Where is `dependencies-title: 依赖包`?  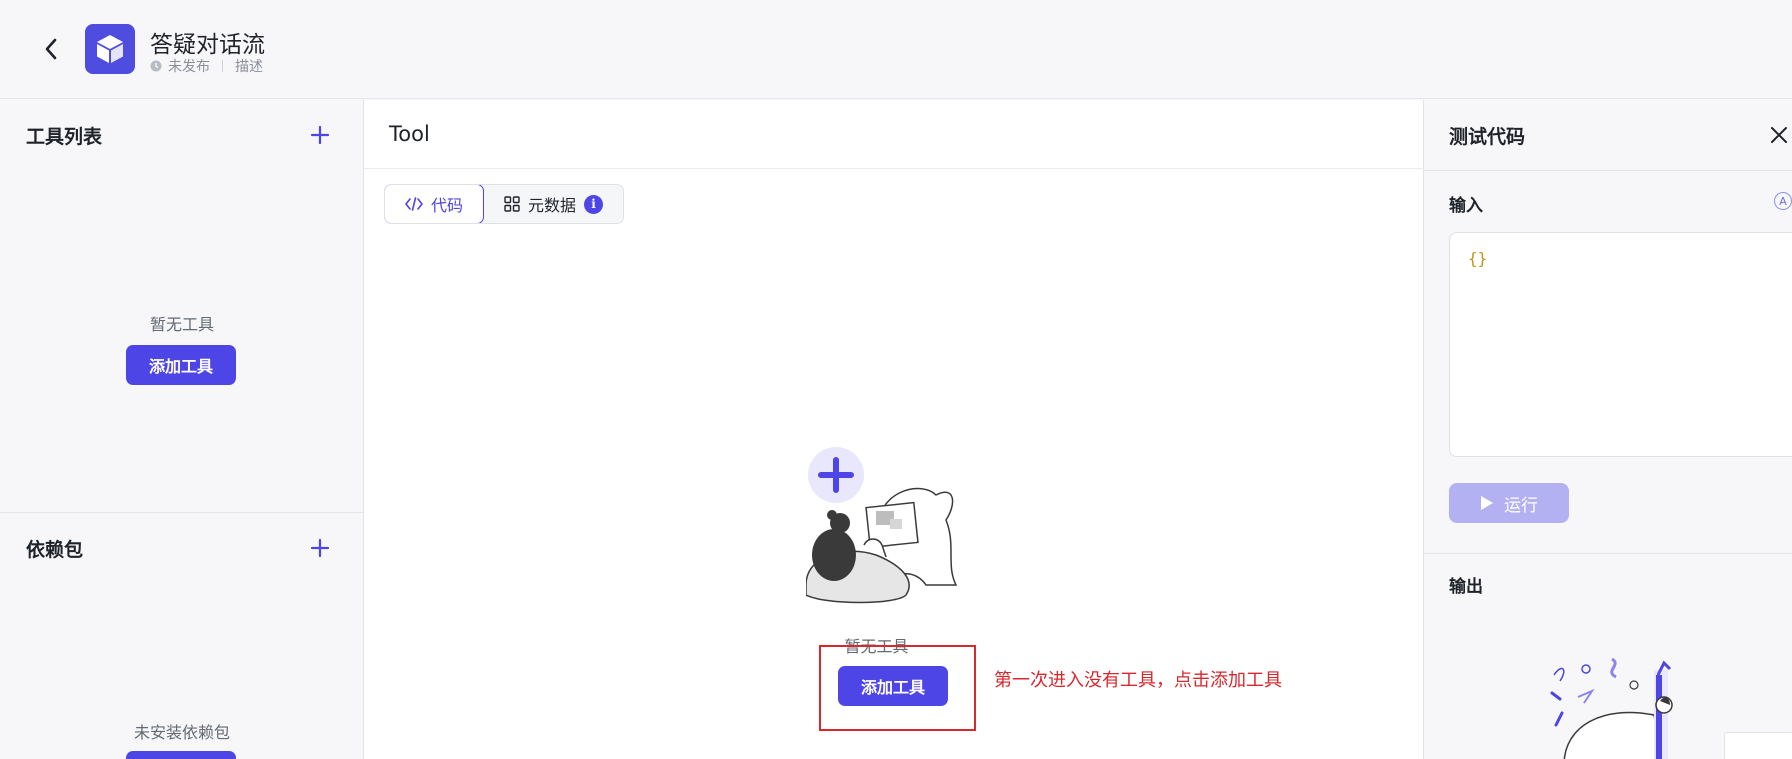 dependencies-title: 依赖包 is located at coordinates (55, 550).